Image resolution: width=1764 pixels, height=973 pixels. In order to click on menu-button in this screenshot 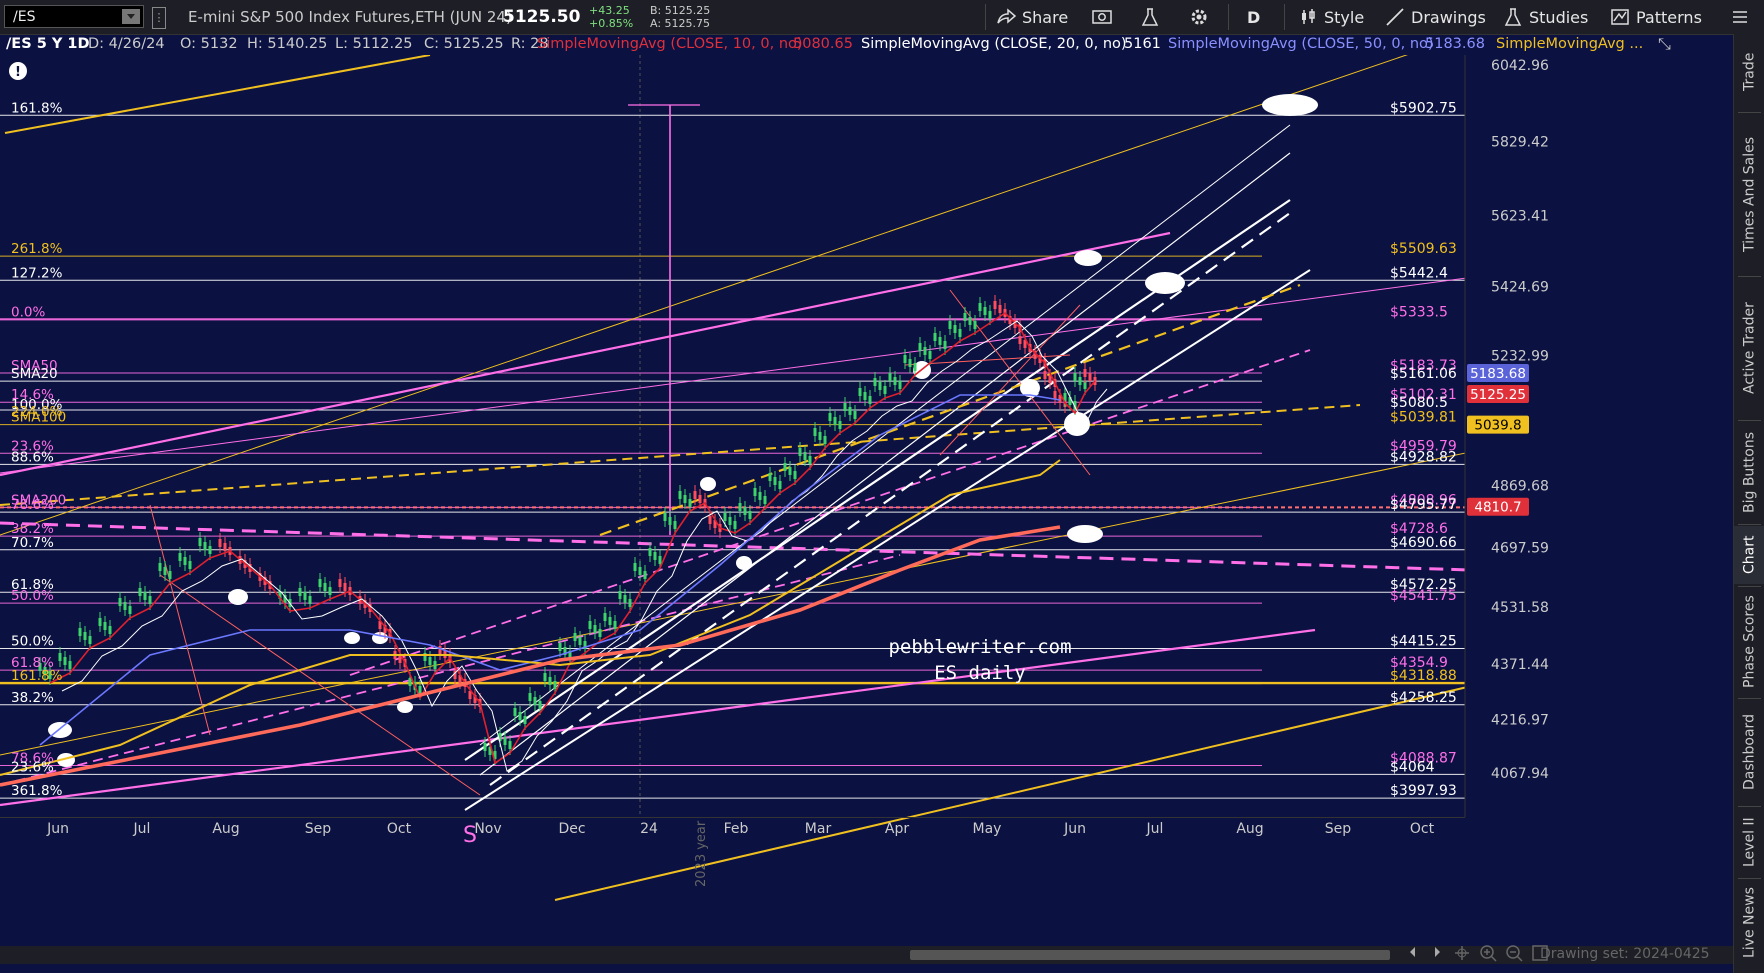, I will do `click(1740, 17)`.